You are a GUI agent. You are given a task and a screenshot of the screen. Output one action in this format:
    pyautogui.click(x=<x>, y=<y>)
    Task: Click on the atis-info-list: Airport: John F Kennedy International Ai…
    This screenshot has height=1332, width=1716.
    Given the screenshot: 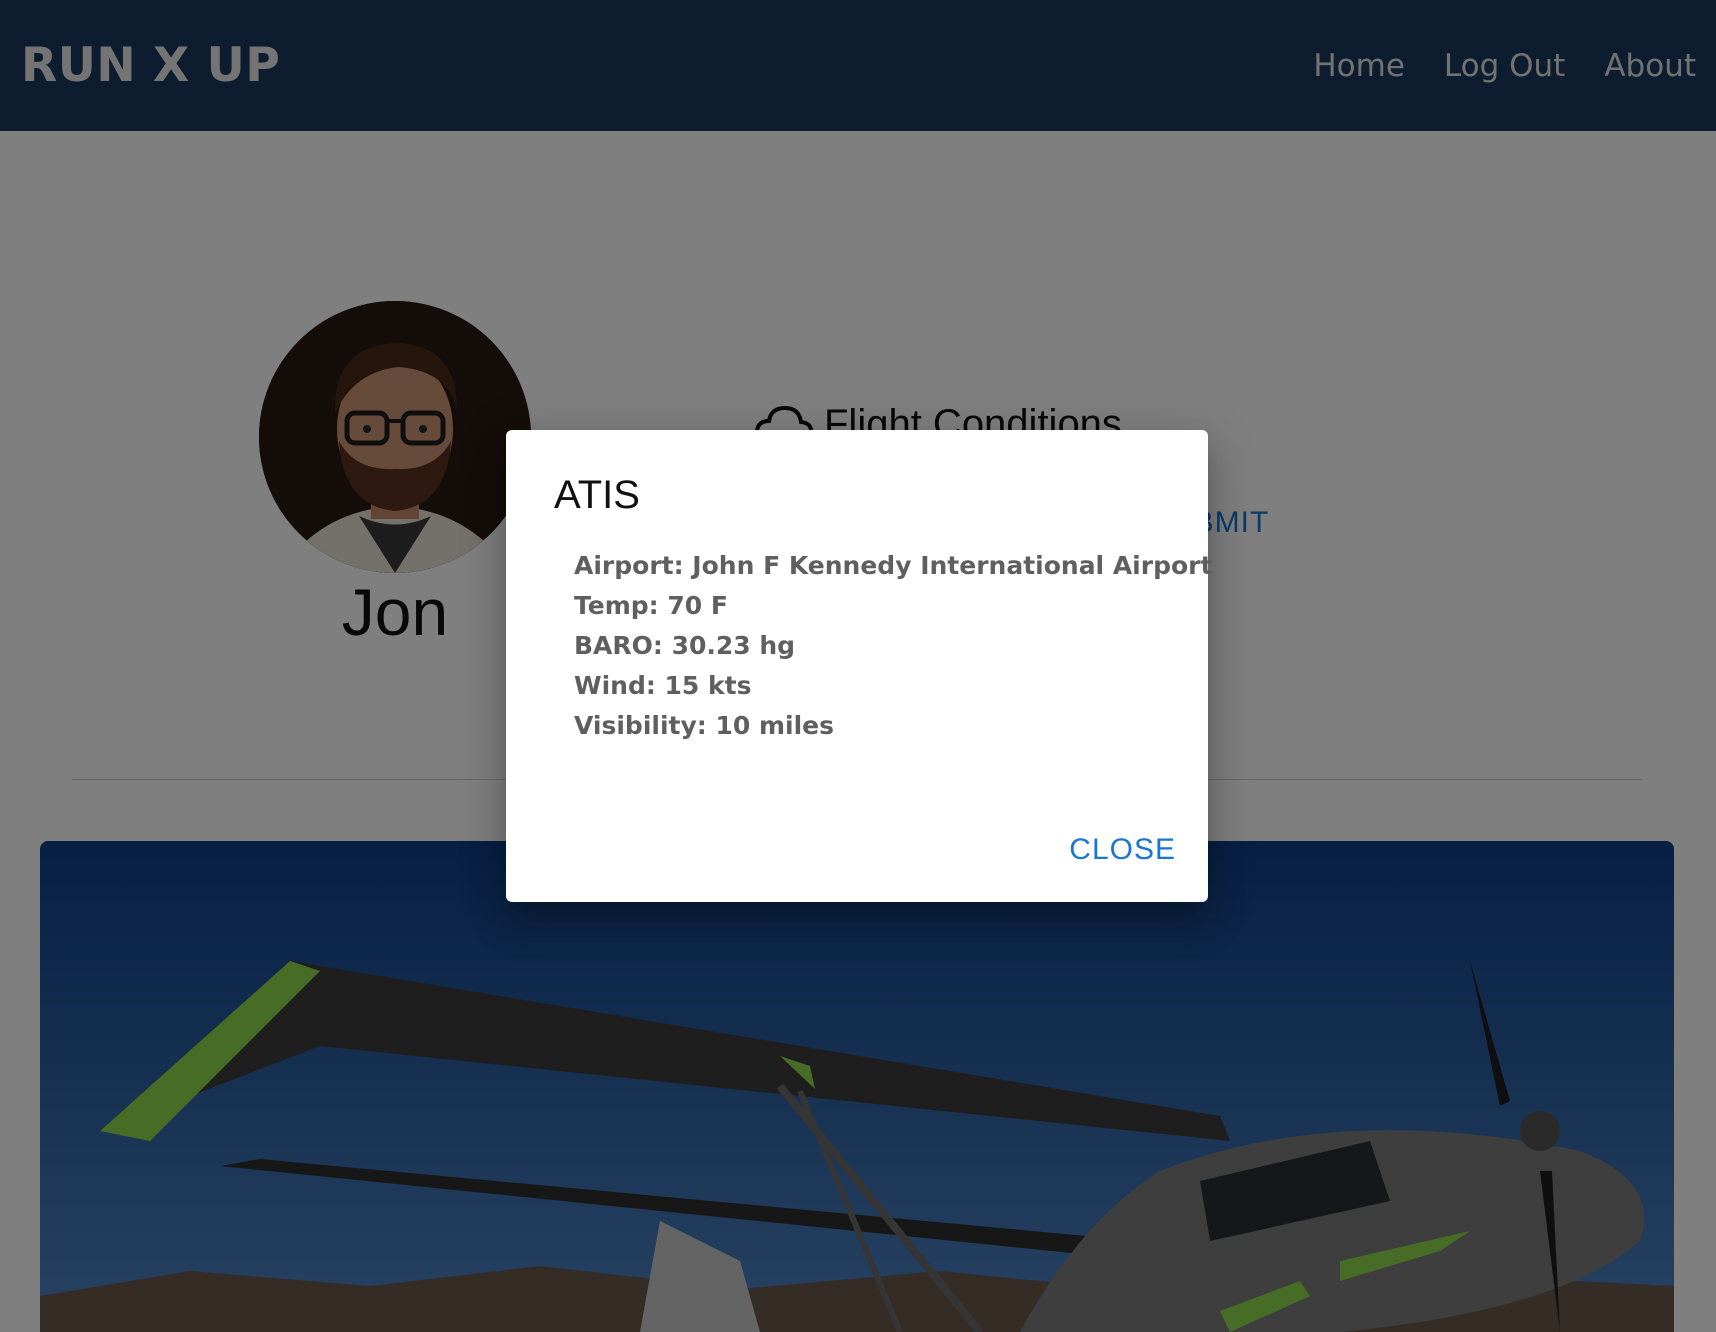 What is the action you would take?
    pyautogui.click(x=893, y=646)
    